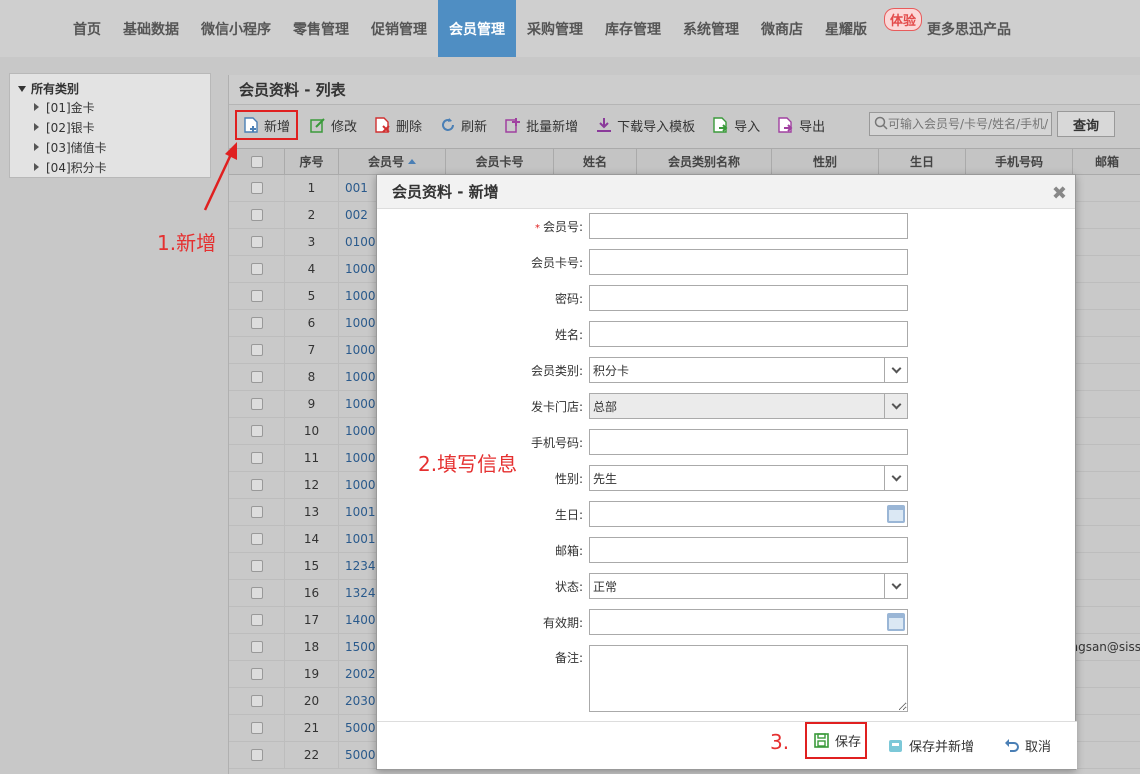 The image size is (1140, 774). I want to click on save-and-add-button: 保存并新增, so click(930, 745).